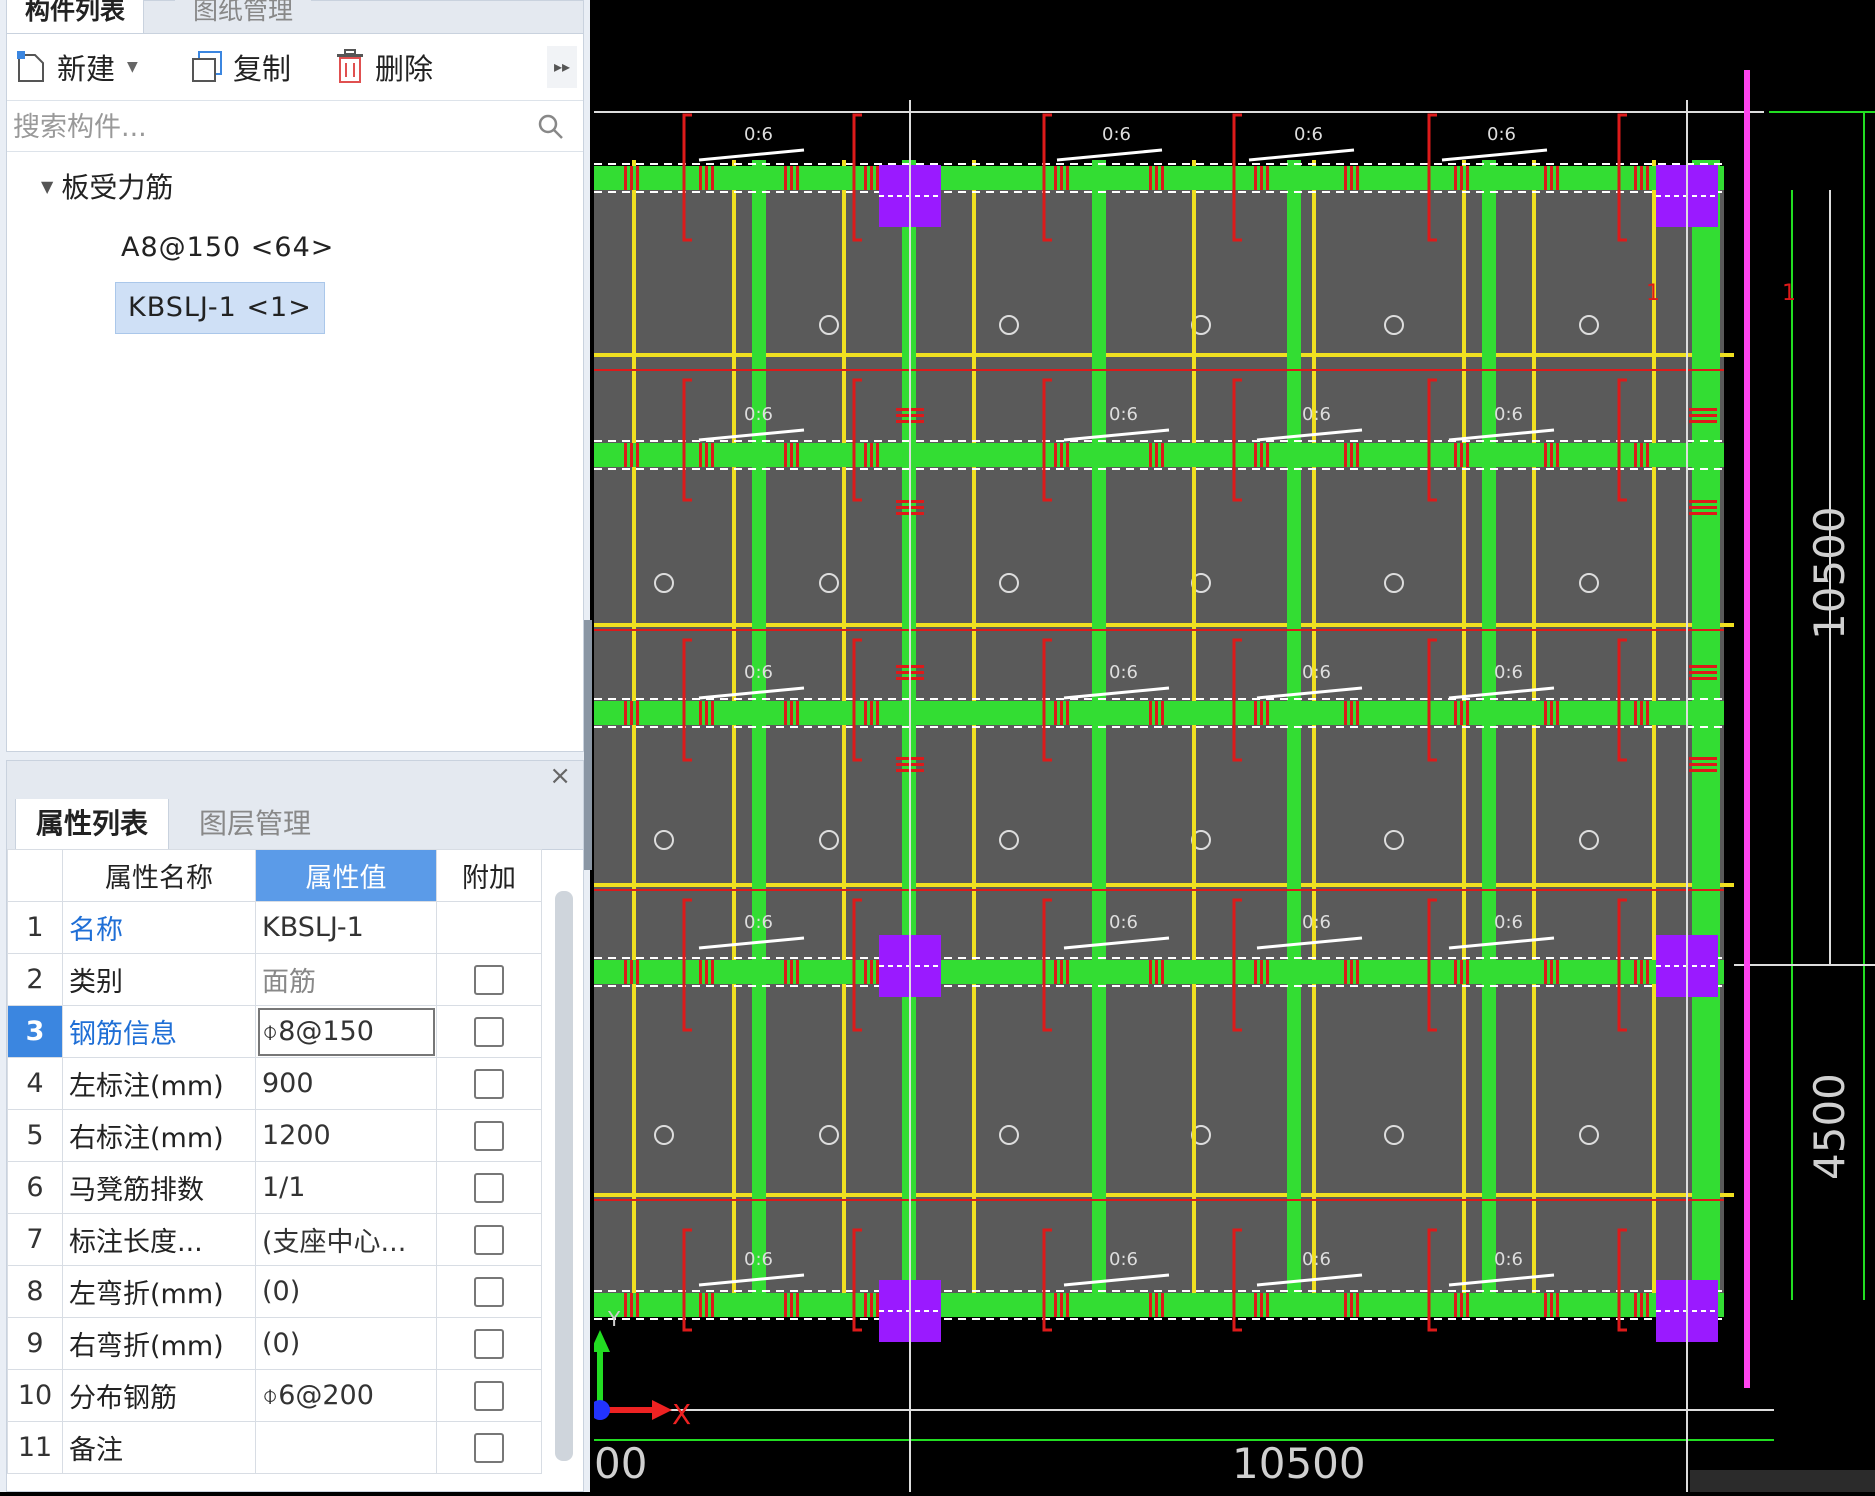 This screenshot has height=1496, width=1875. I want to click on table-row: 8 左弯折(mm) (0), so click(274, 1291).